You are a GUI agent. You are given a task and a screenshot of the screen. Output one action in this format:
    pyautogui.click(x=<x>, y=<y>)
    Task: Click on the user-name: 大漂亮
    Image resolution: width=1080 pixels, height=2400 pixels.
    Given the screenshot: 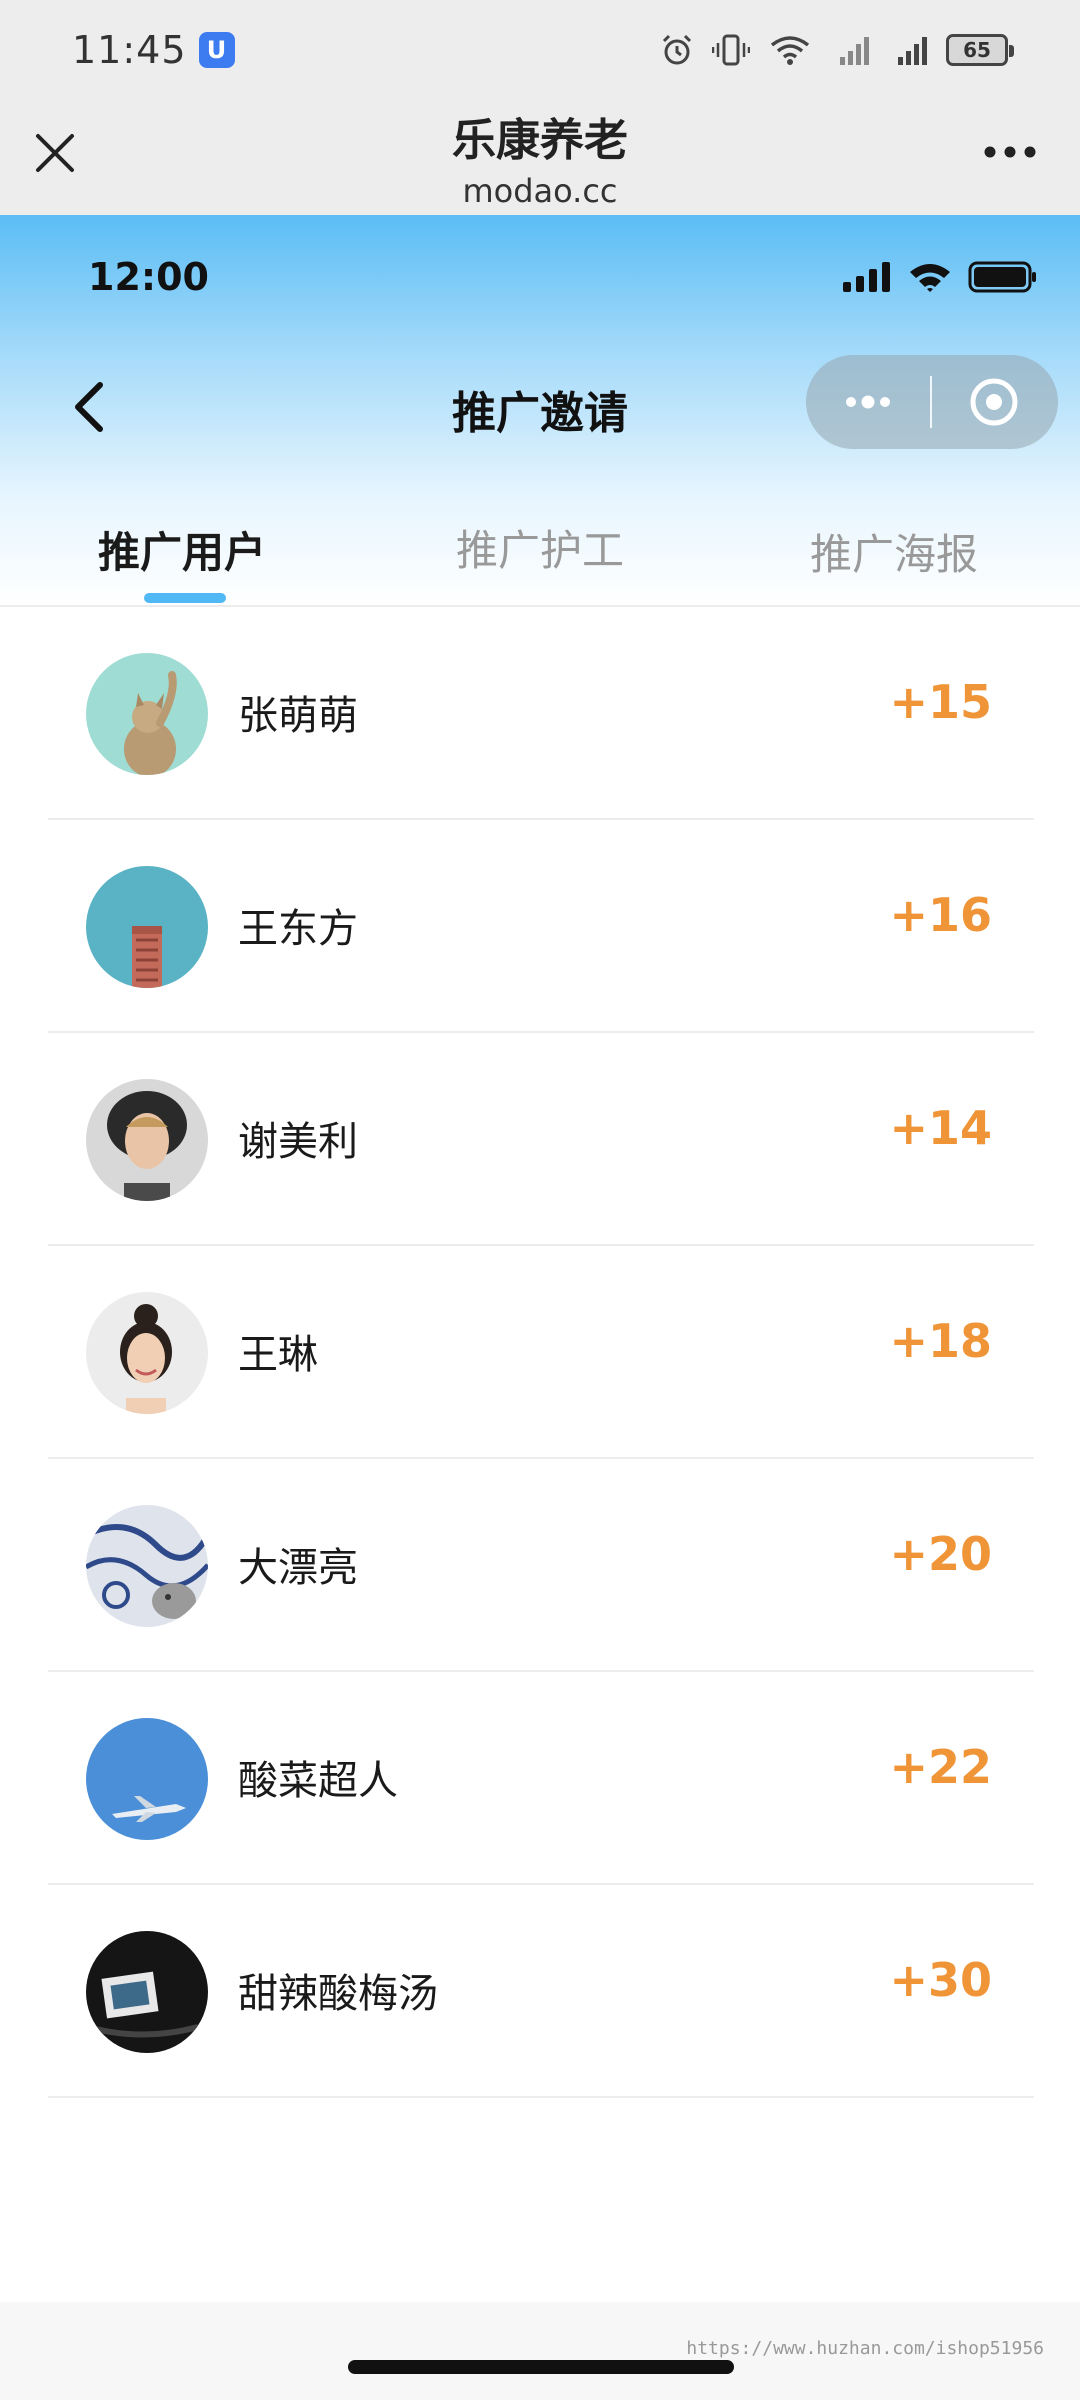 What is the action you would take?
    pyautogui.click(x=298, y=1568)
    